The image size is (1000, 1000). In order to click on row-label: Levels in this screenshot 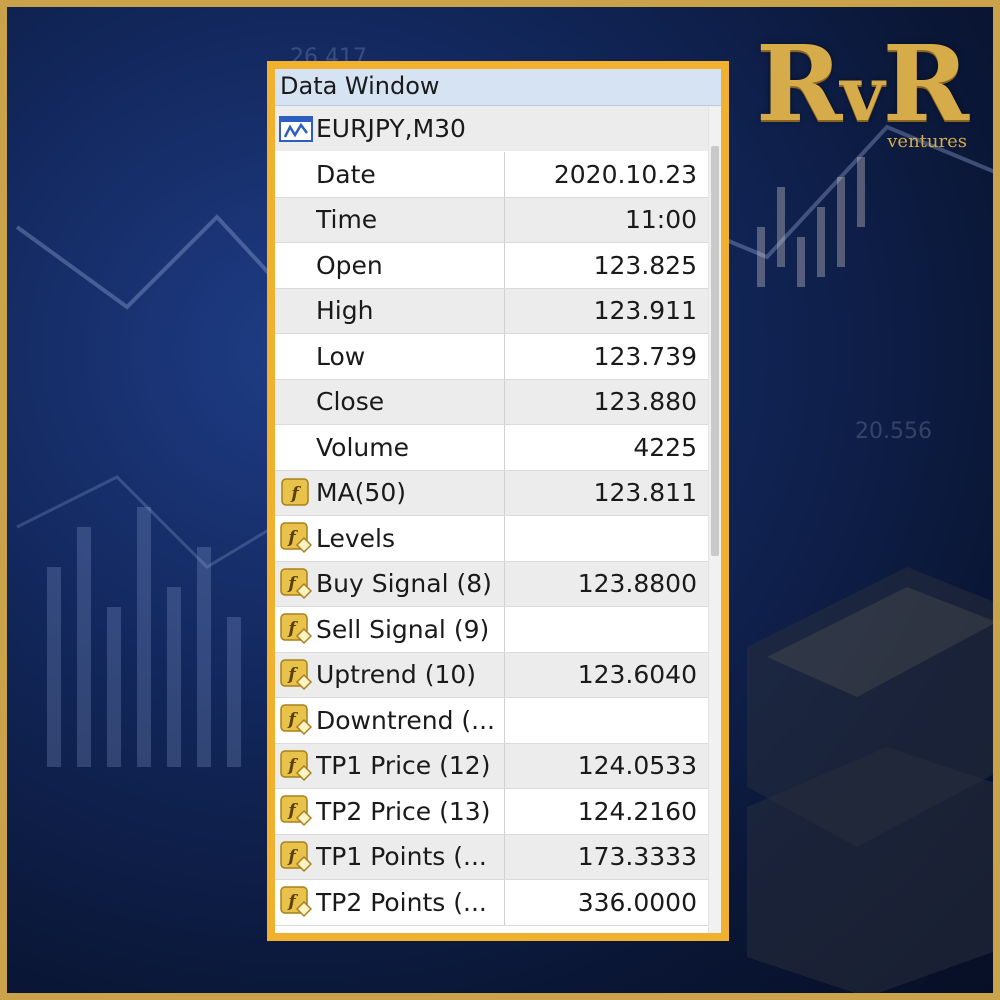, I will do `click(410, 538)`.